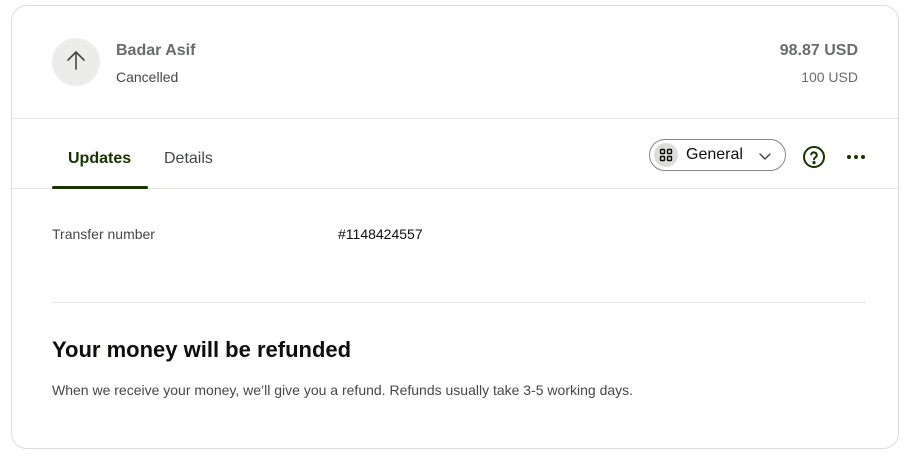 This screenshot has width=917, height=472. I want to click on transfer-amount: 98.87 USD, so click(818, 50).